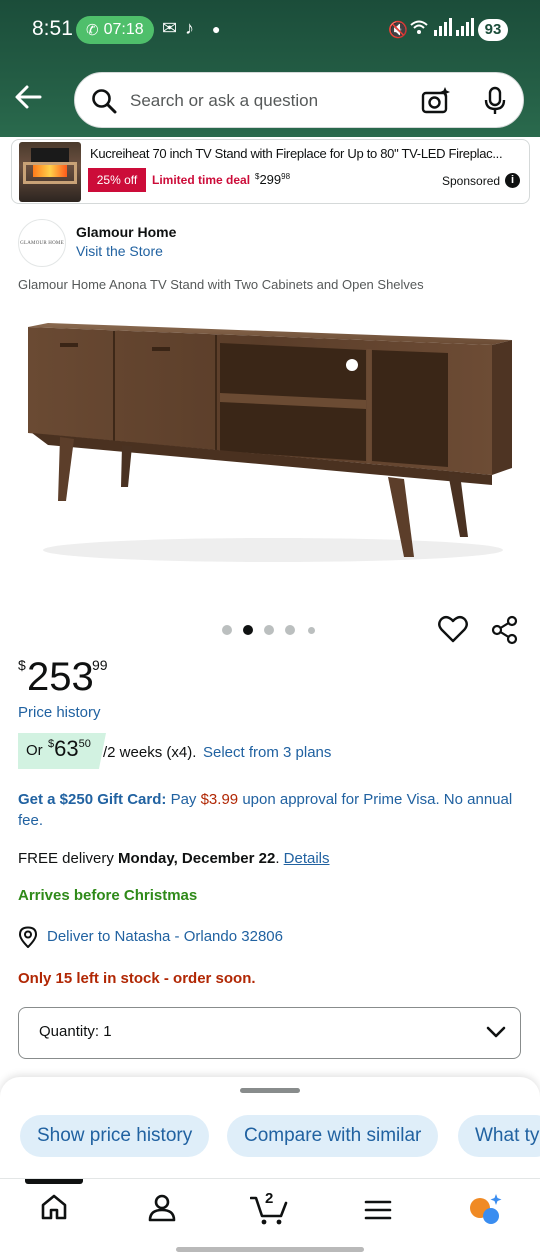  I want to click on ongoing-call-pill: ✆ 07:18, so click(115, 30).